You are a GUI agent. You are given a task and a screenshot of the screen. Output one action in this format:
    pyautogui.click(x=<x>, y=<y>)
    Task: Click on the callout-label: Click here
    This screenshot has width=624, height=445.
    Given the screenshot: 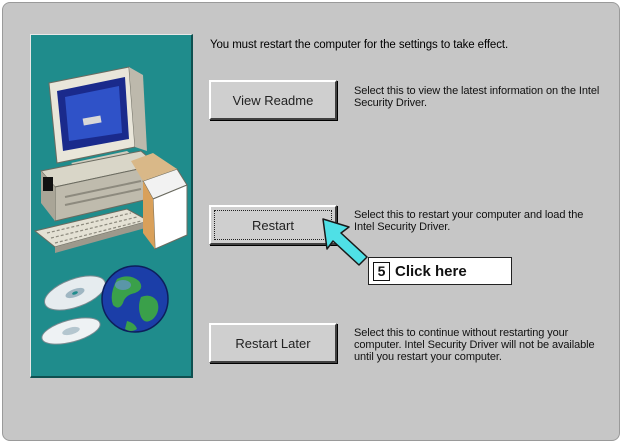 What is the action you would take?
    pyautogui.click(x=431, y=271)
    